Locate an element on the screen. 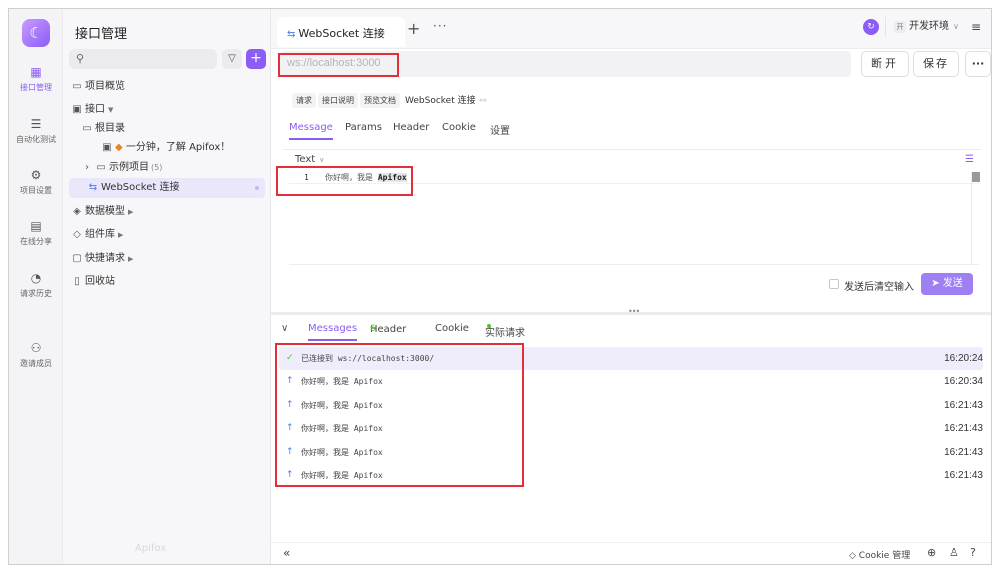 This screenshot has width=1000, height=573. tree-item-overview: ▭ 项目概览 is located at coordinates (98, 87).